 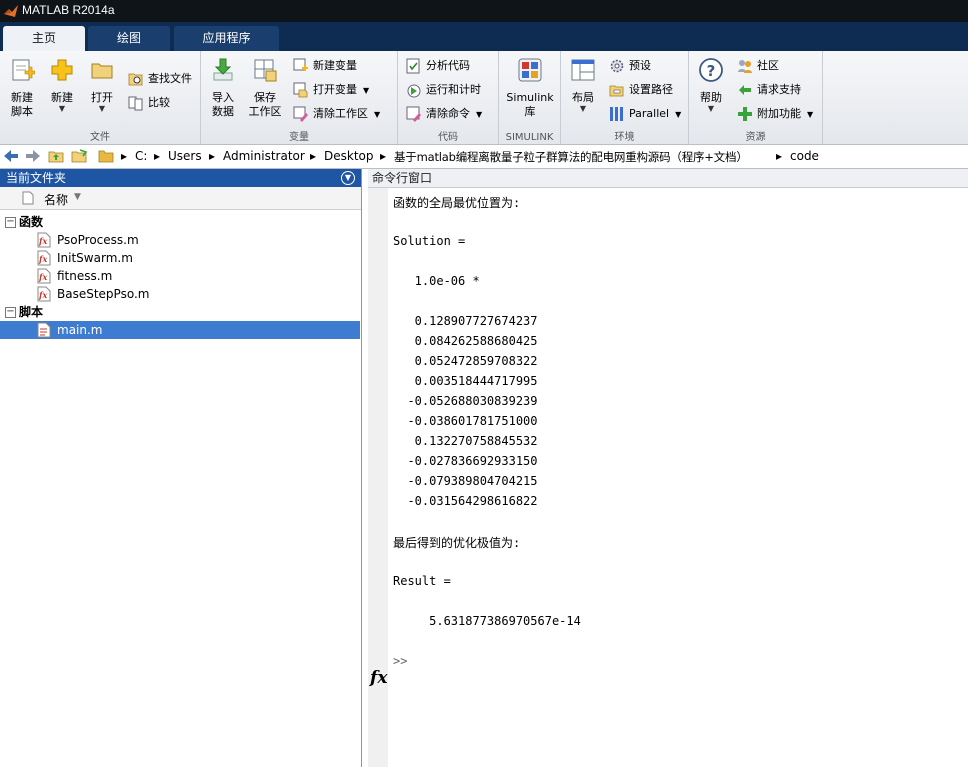 What do you see at coordinates (649, 113) in the screenshot?
I see `parallel-label: Parallel` at bounding box center [649, 113].